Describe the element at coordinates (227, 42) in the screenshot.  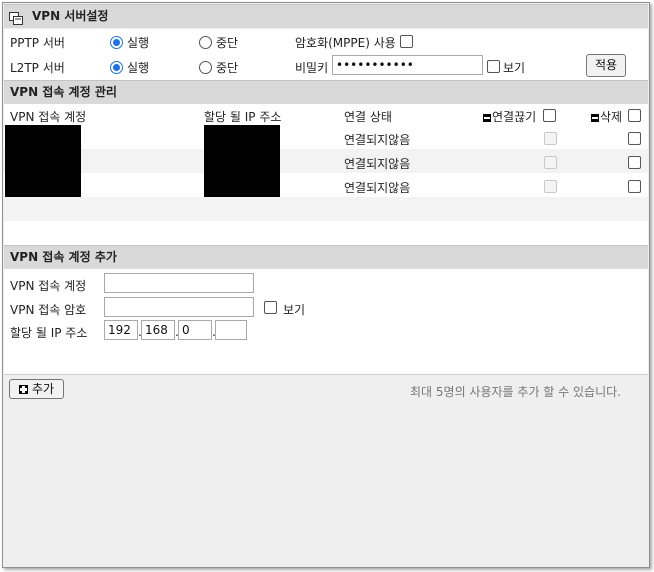
I see `pptp-stop-label: 중단` at that location.